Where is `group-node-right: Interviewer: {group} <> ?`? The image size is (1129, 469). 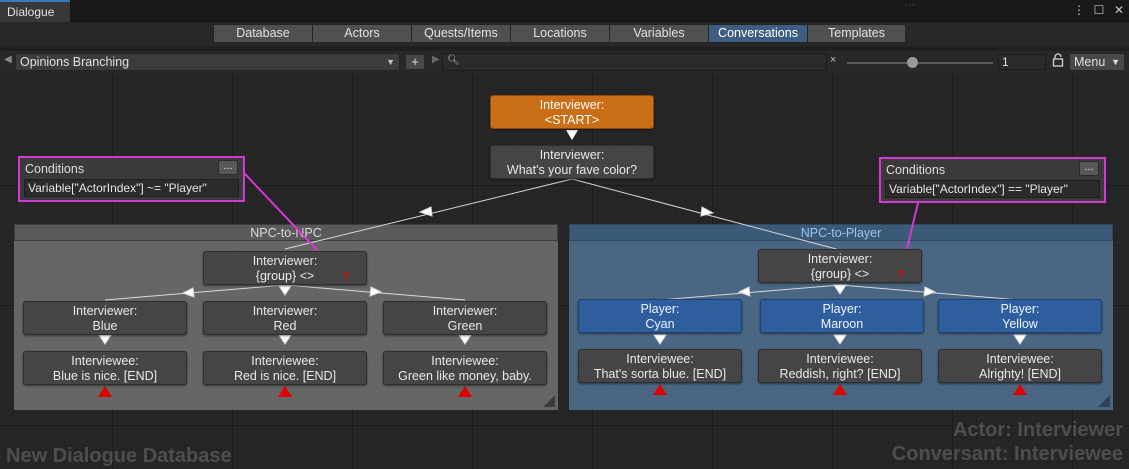
group-node-right: Interviewer: {group} <> ? is located at coordinates (840, 266).